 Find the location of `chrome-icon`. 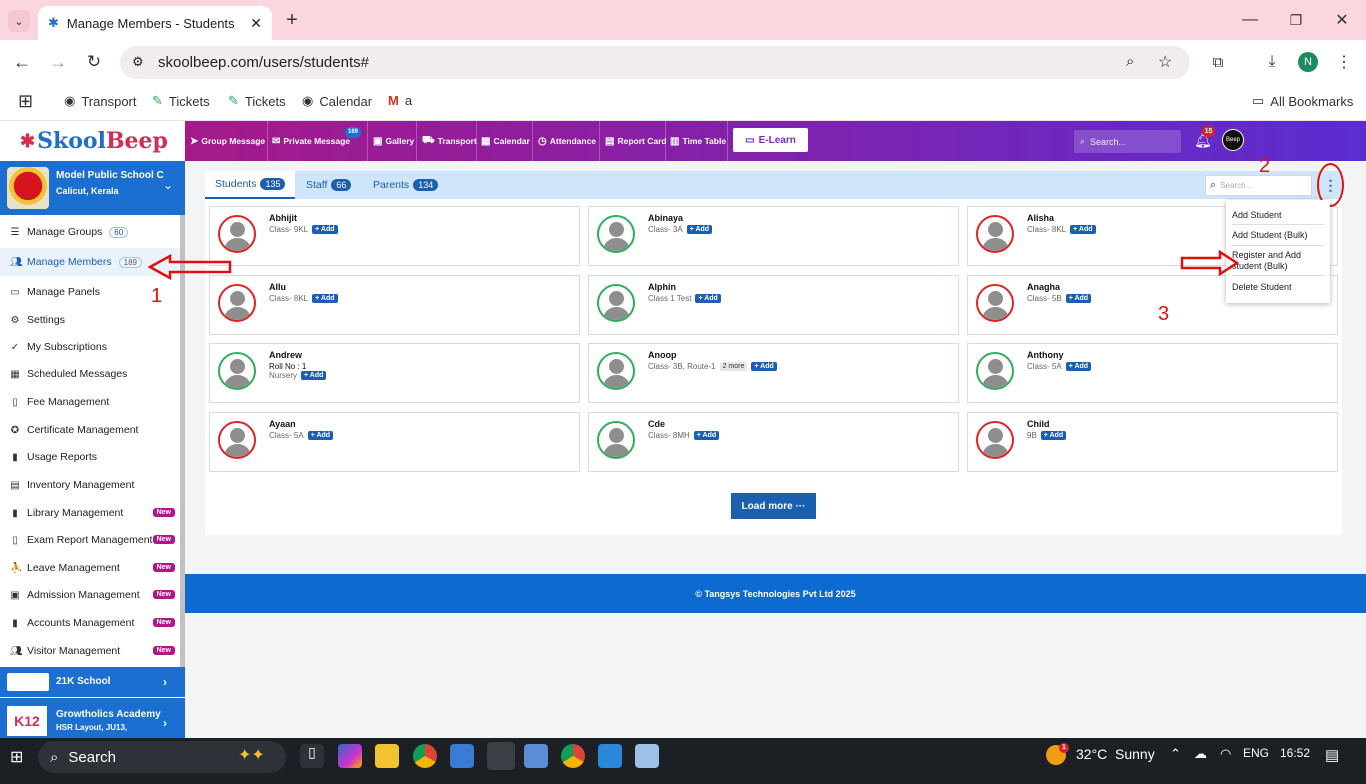

chrome-icon is located at coordinates (425, 756).